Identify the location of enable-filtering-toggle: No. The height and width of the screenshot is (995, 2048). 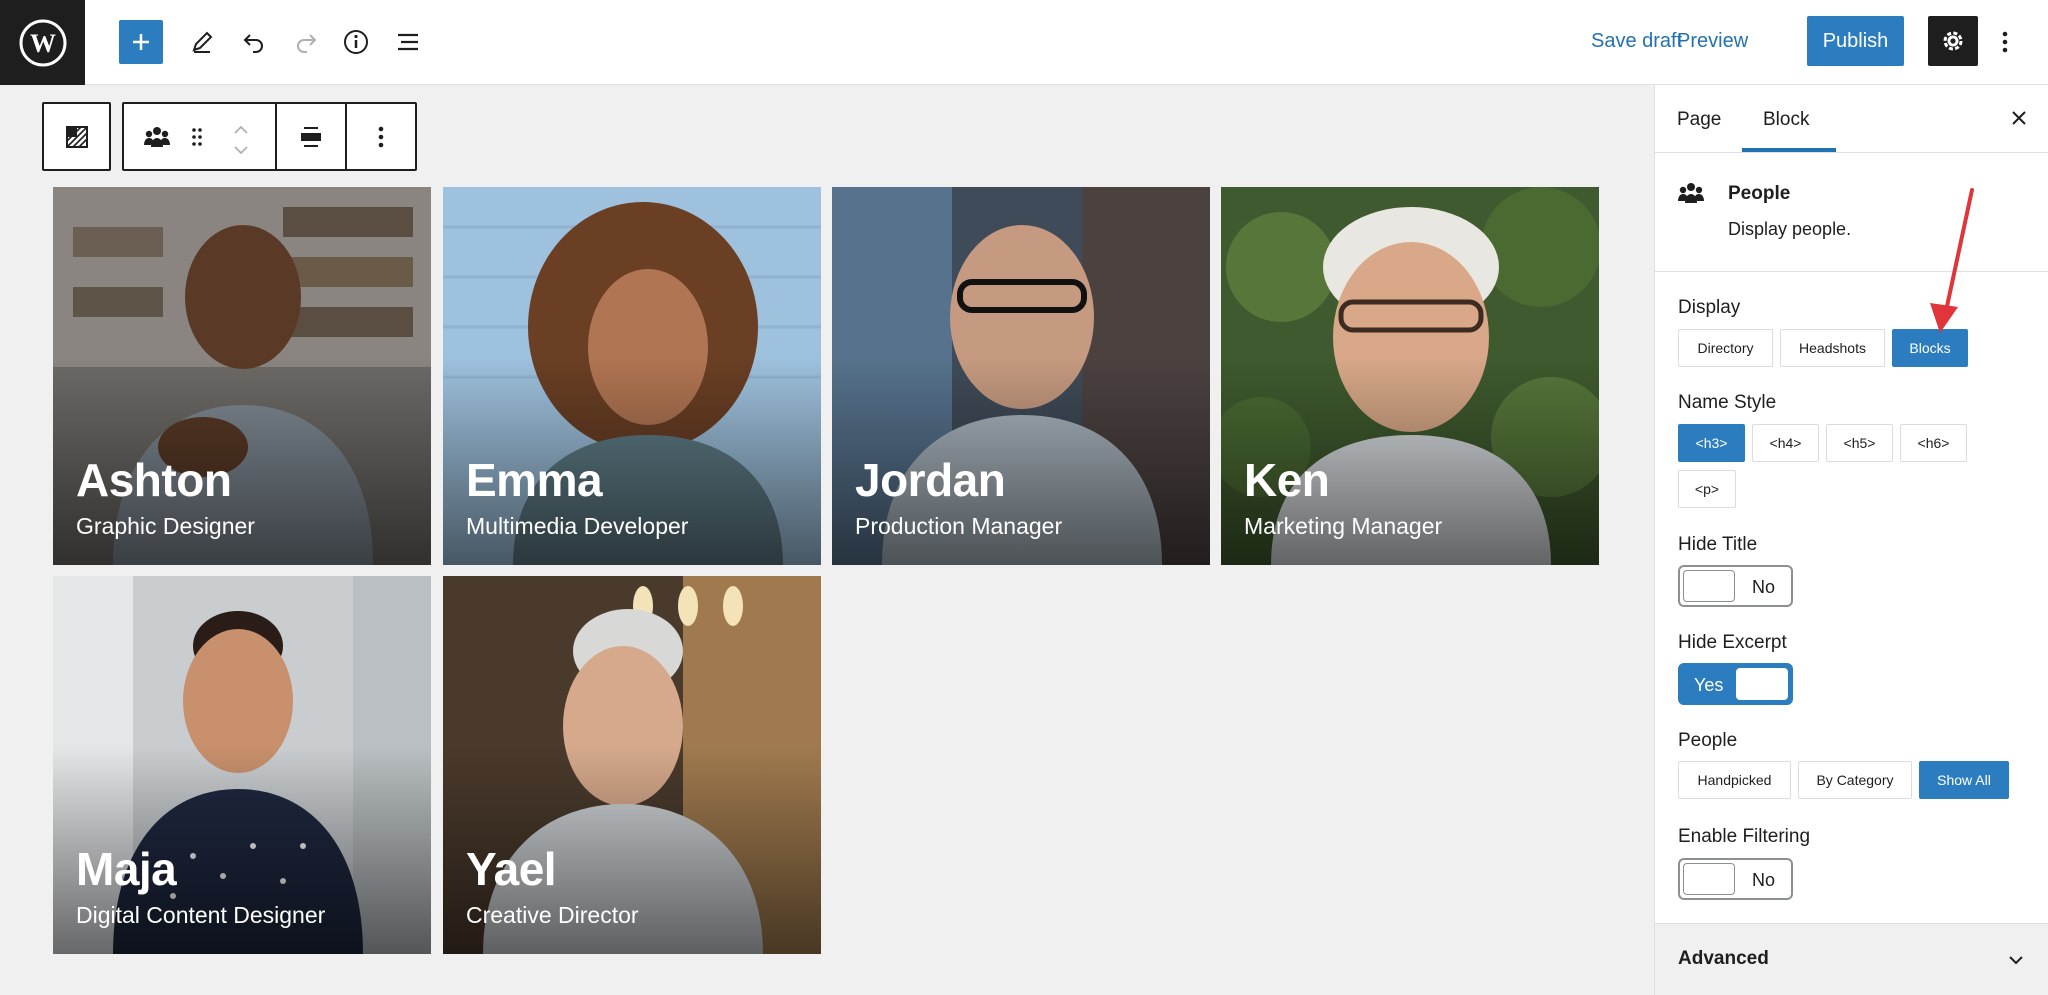
(1735, 879).